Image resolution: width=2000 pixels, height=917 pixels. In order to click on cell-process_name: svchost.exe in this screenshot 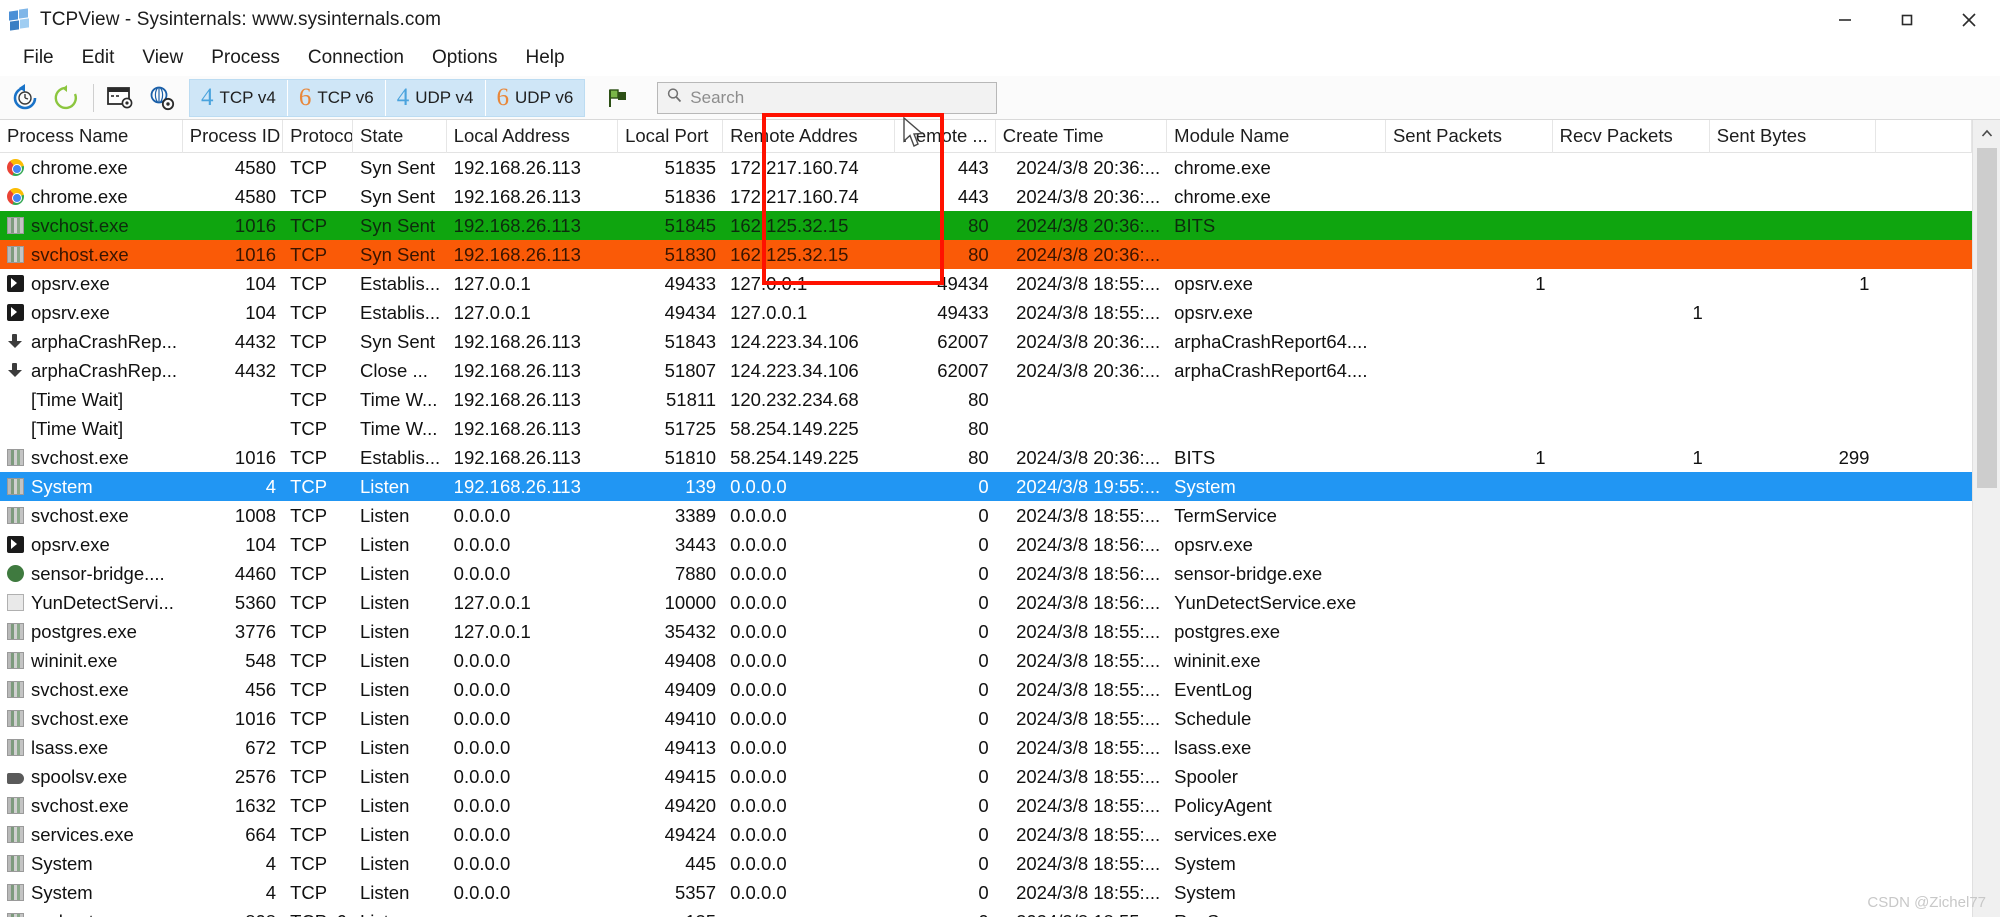, I will do `click(91, 805)`.